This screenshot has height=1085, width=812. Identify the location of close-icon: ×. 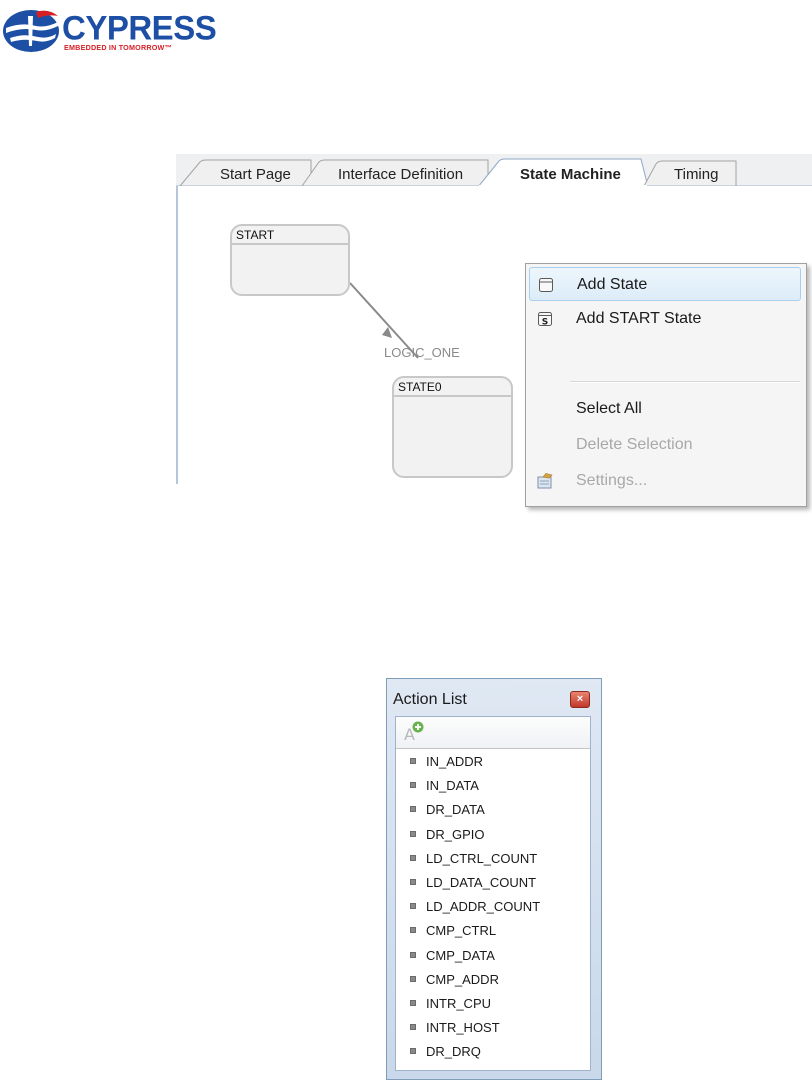
(580, 699).